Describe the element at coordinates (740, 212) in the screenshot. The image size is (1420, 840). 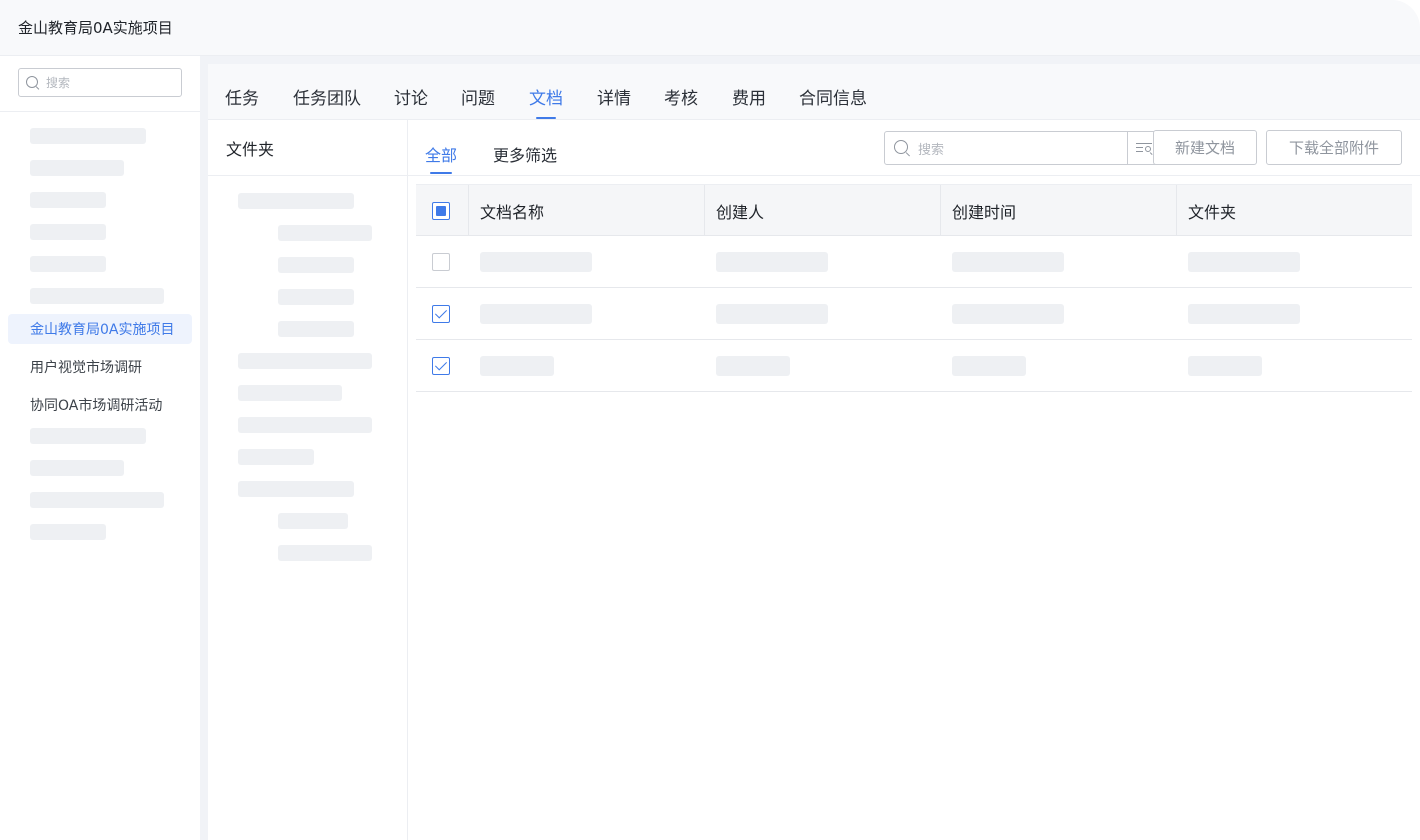
I see `column-header-label: 创建人` at that location.